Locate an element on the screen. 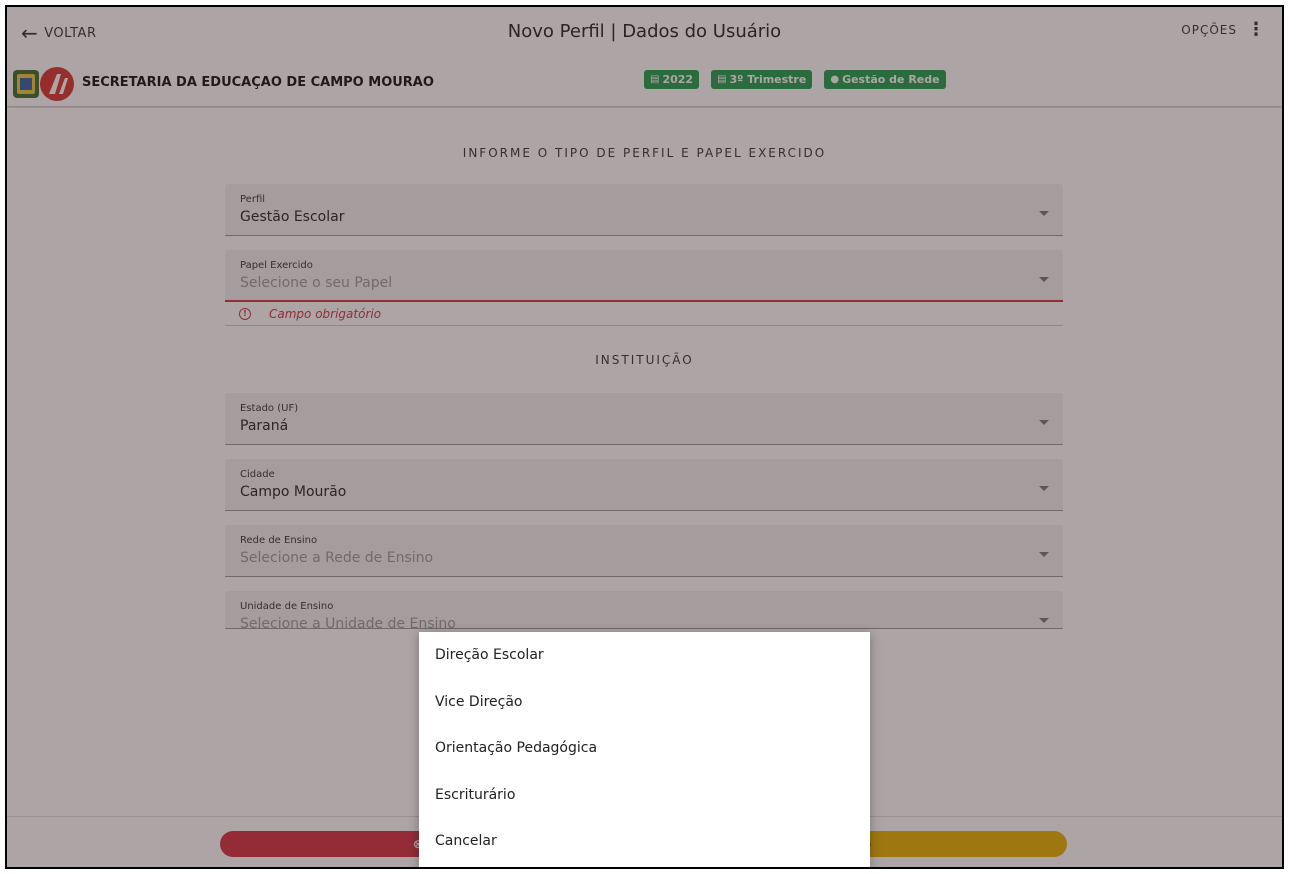  option-vice-direcao: Vice Direção is located at coordinates (644, 702).